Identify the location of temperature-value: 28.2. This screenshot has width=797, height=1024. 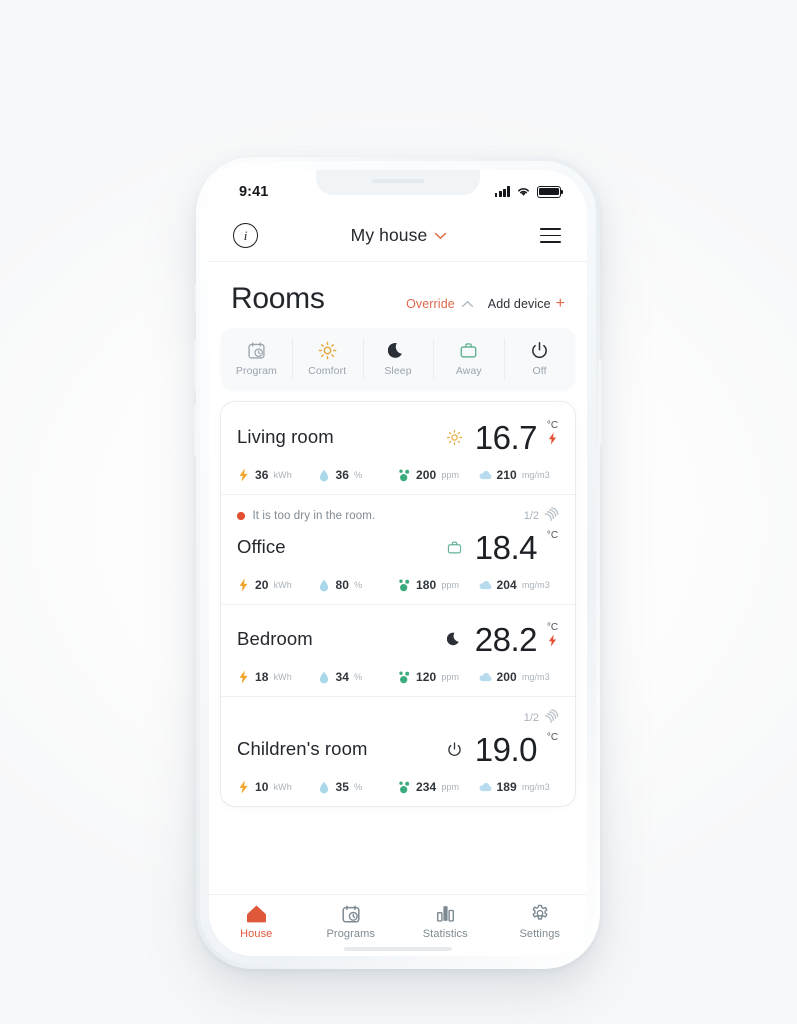
(506, 639).